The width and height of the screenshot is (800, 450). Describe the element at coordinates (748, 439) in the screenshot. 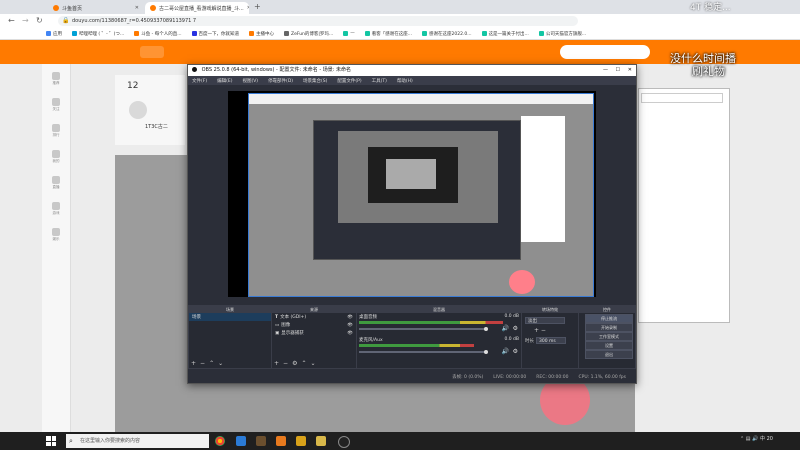

I see `network-icon: ▤` at that location.